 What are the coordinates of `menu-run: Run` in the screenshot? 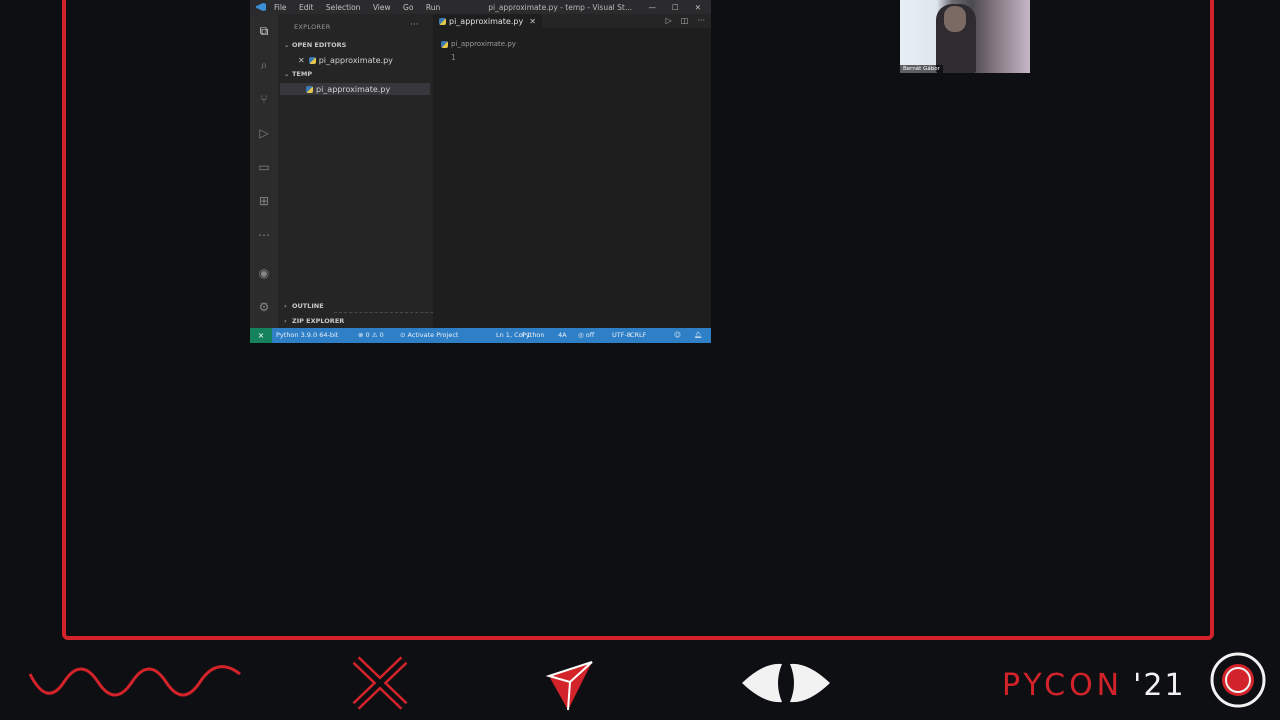 It's located at (433, 7).